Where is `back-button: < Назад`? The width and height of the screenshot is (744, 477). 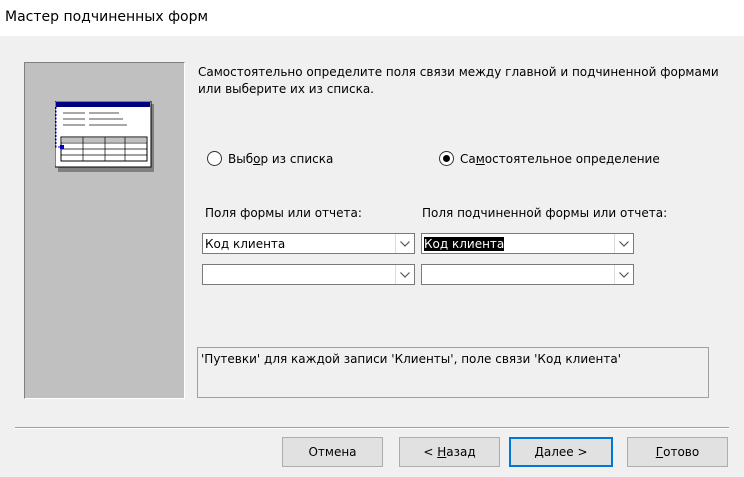
back-button: < Назад is located at coordinates (449, 452).